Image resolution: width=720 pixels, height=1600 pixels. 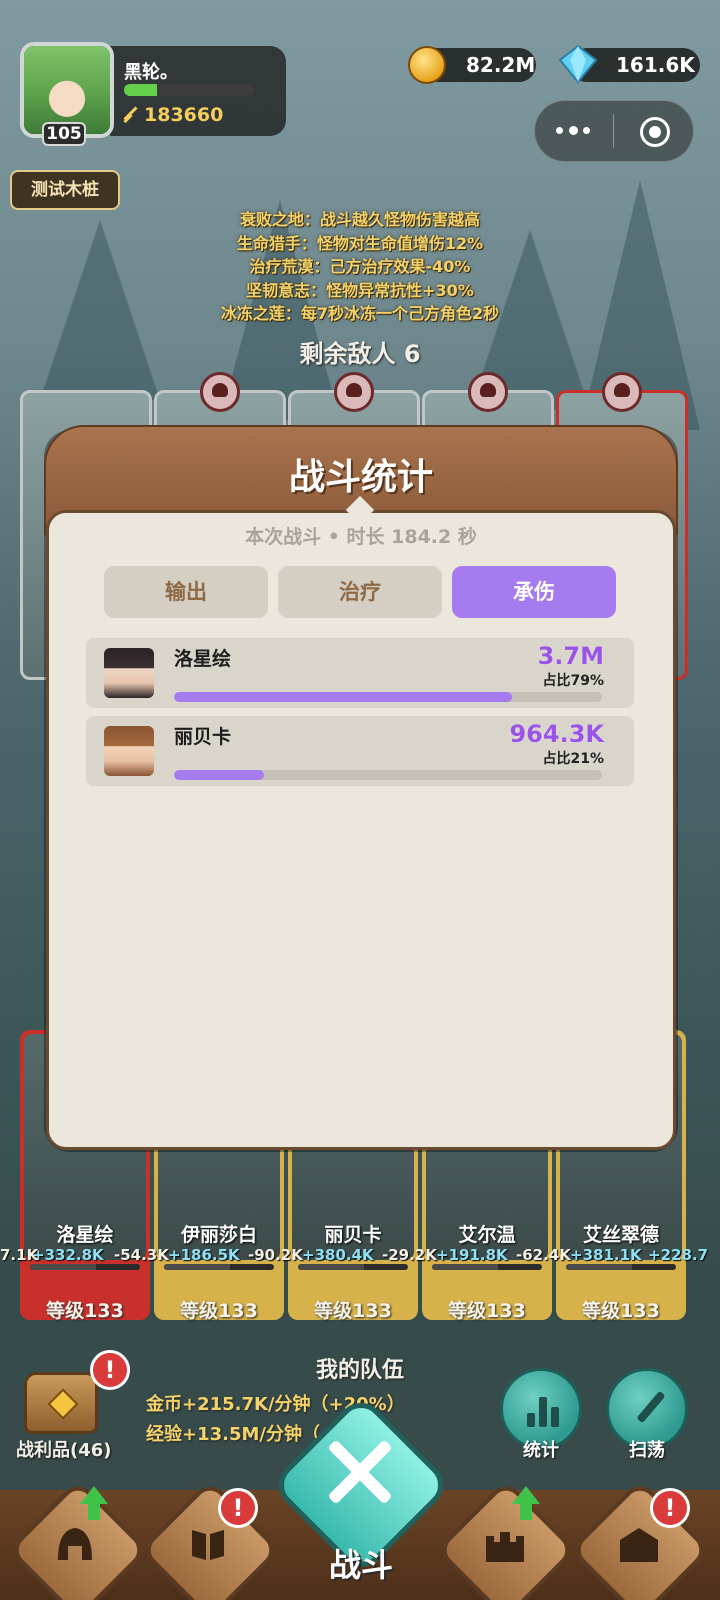 What do you see at coordinates (140, 90) in the screenshot?
I see `xp-bar-fill` at bounding box center [140, 90].